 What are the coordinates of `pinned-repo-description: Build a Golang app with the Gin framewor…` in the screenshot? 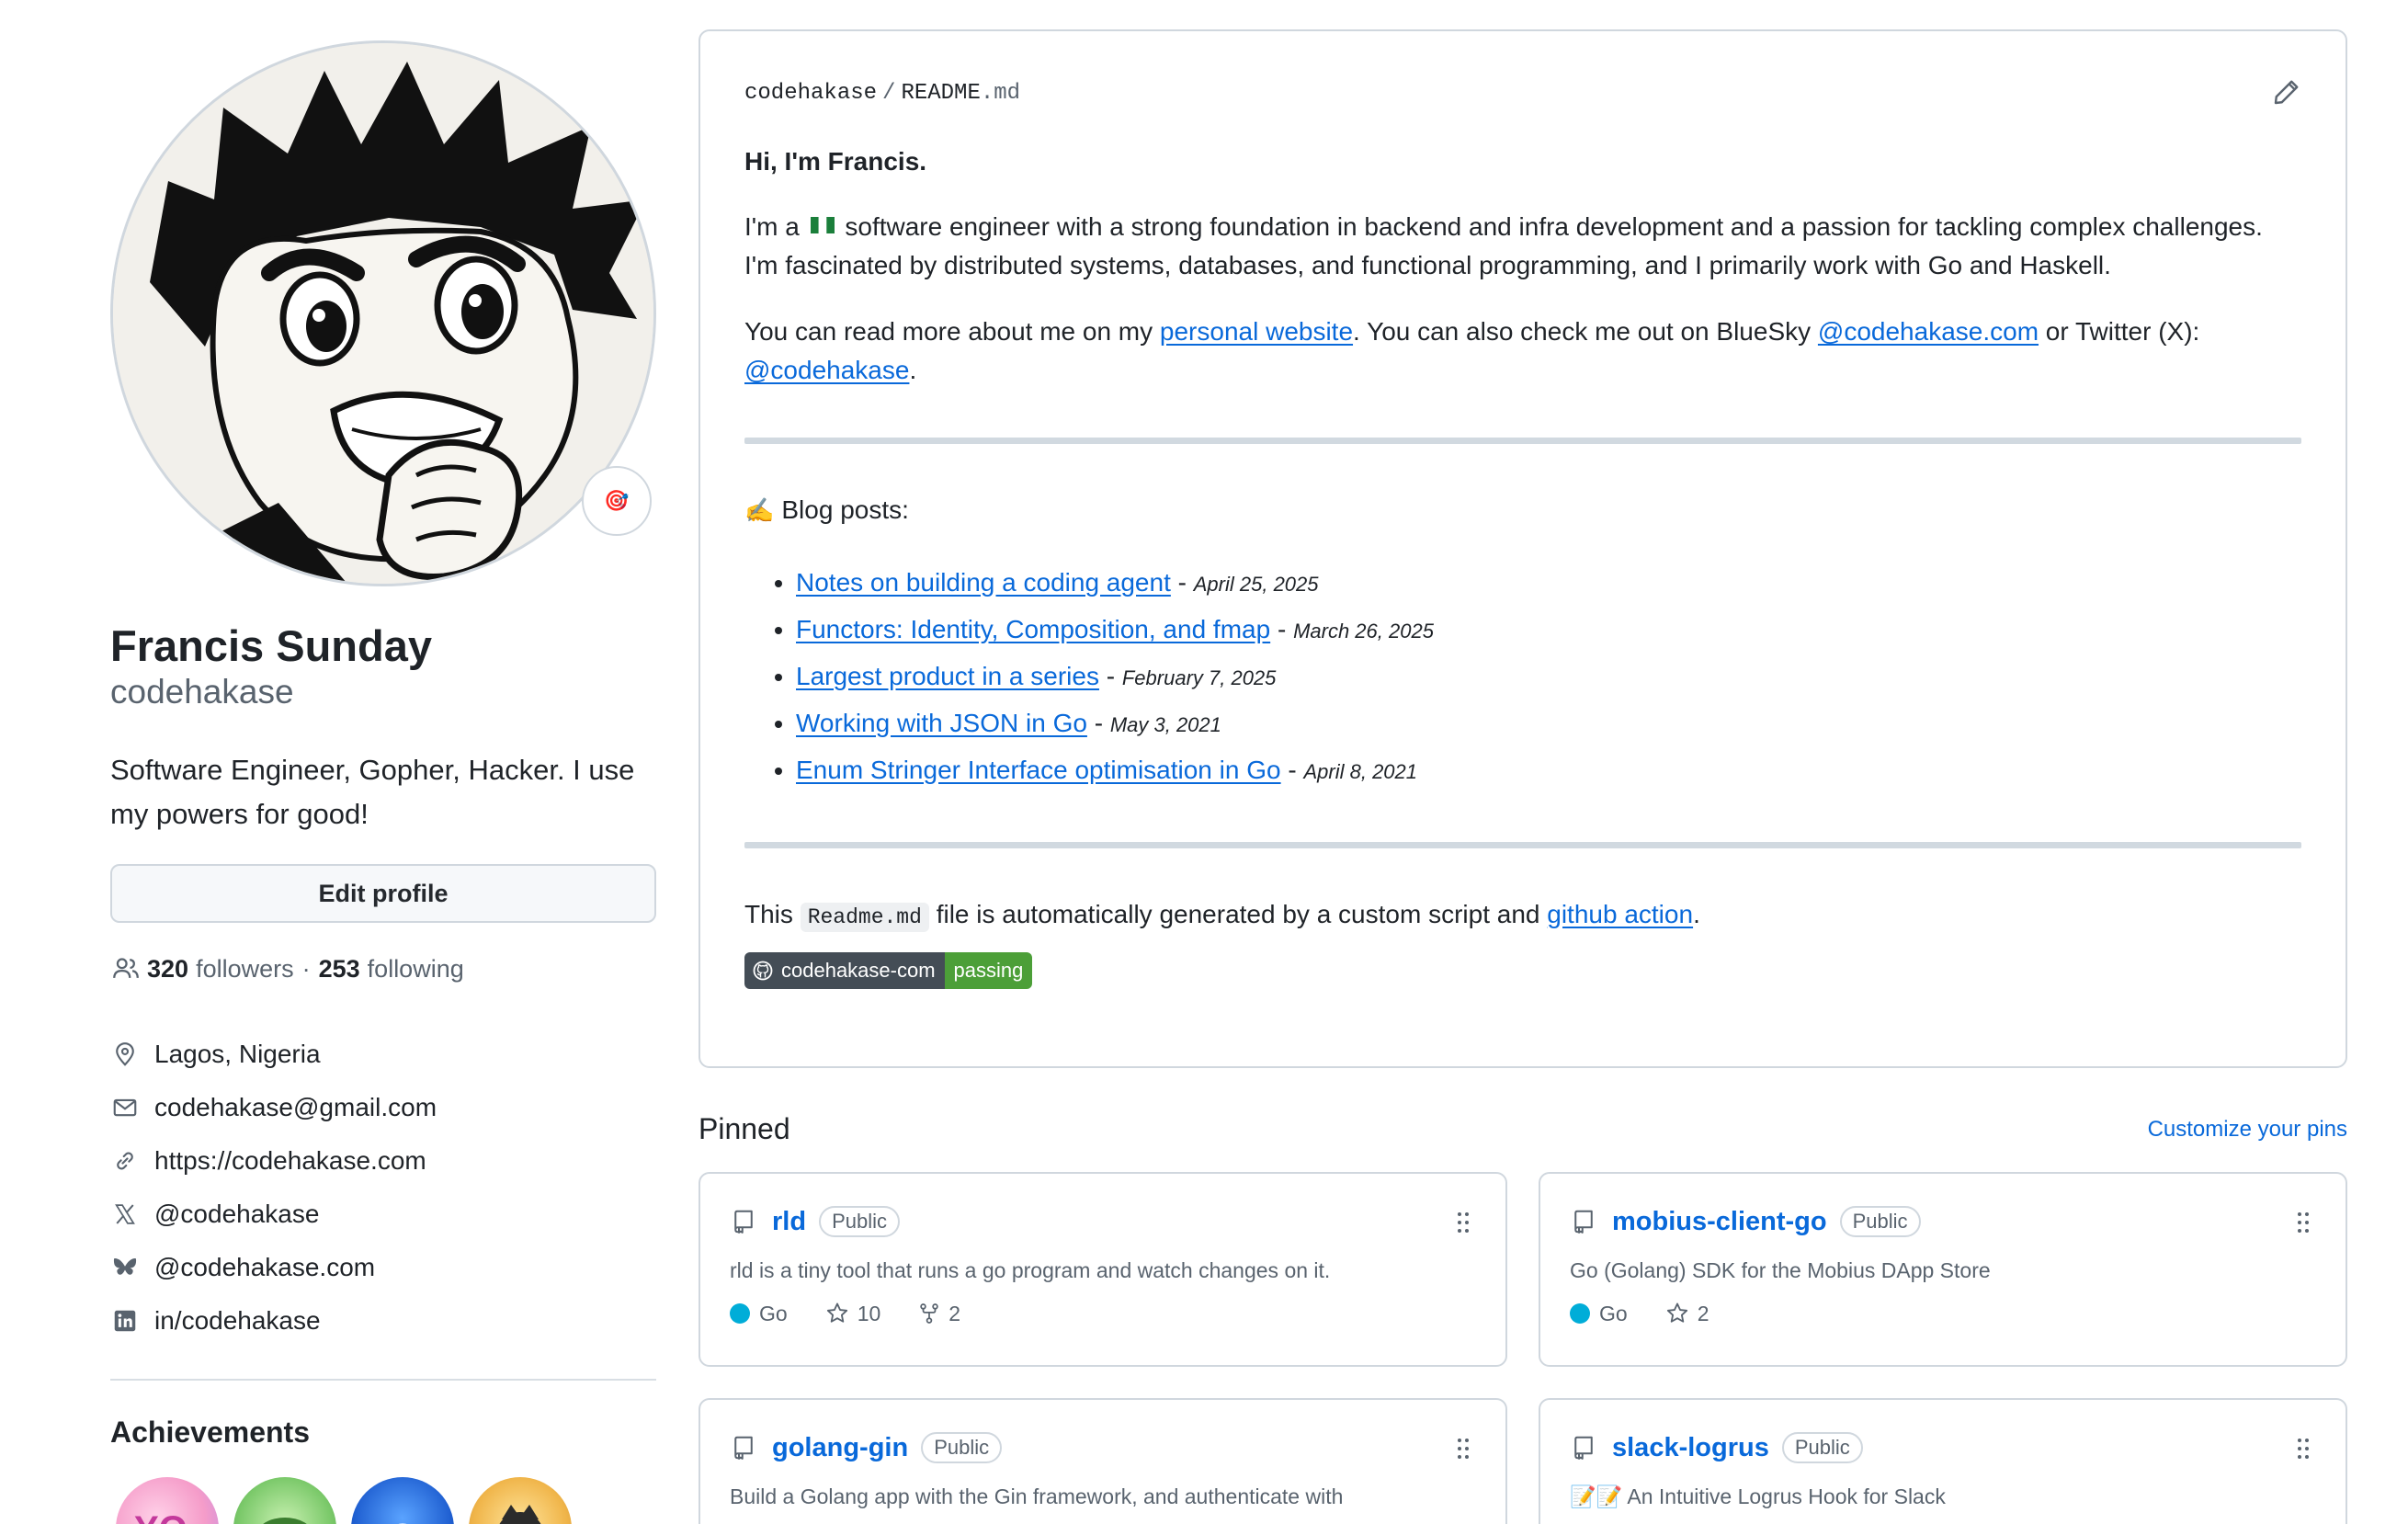 It's located at (1037, 1496).